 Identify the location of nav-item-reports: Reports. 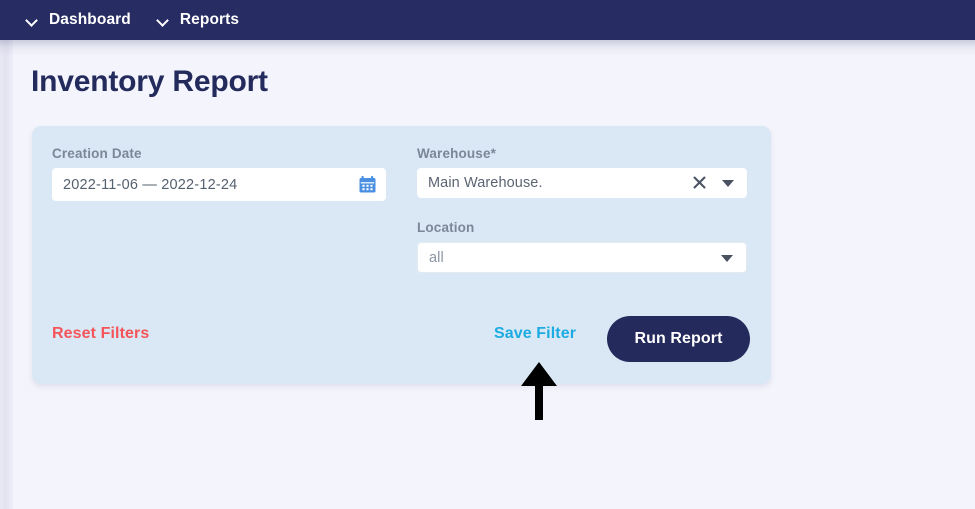
(197, 20).